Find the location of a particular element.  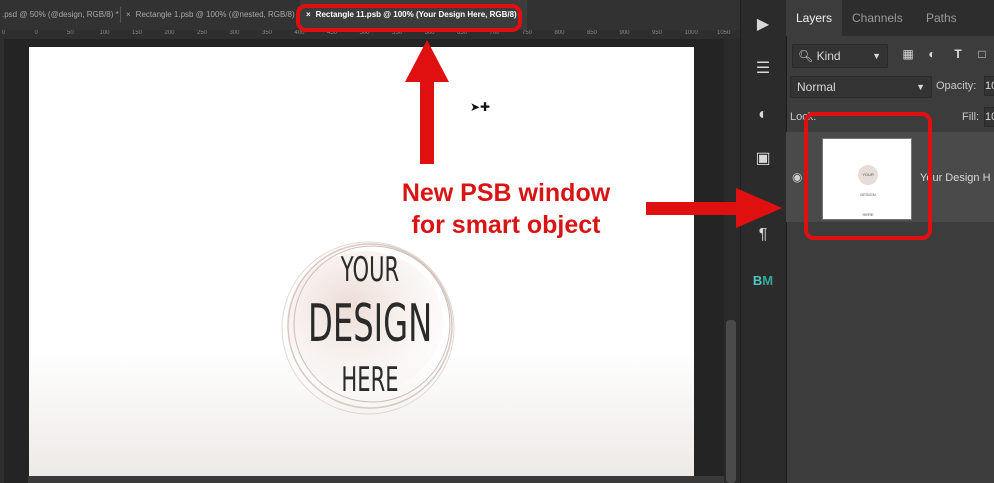

sliders-icon: ☰ is located at coordinates (763, 69).